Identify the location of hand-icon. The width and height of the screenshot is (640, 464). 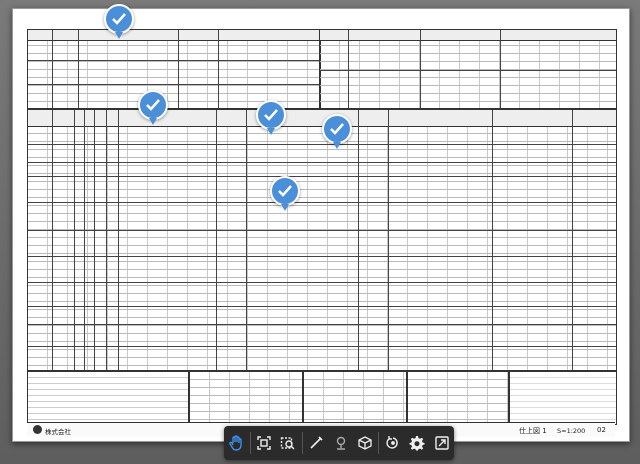
(235, 443).